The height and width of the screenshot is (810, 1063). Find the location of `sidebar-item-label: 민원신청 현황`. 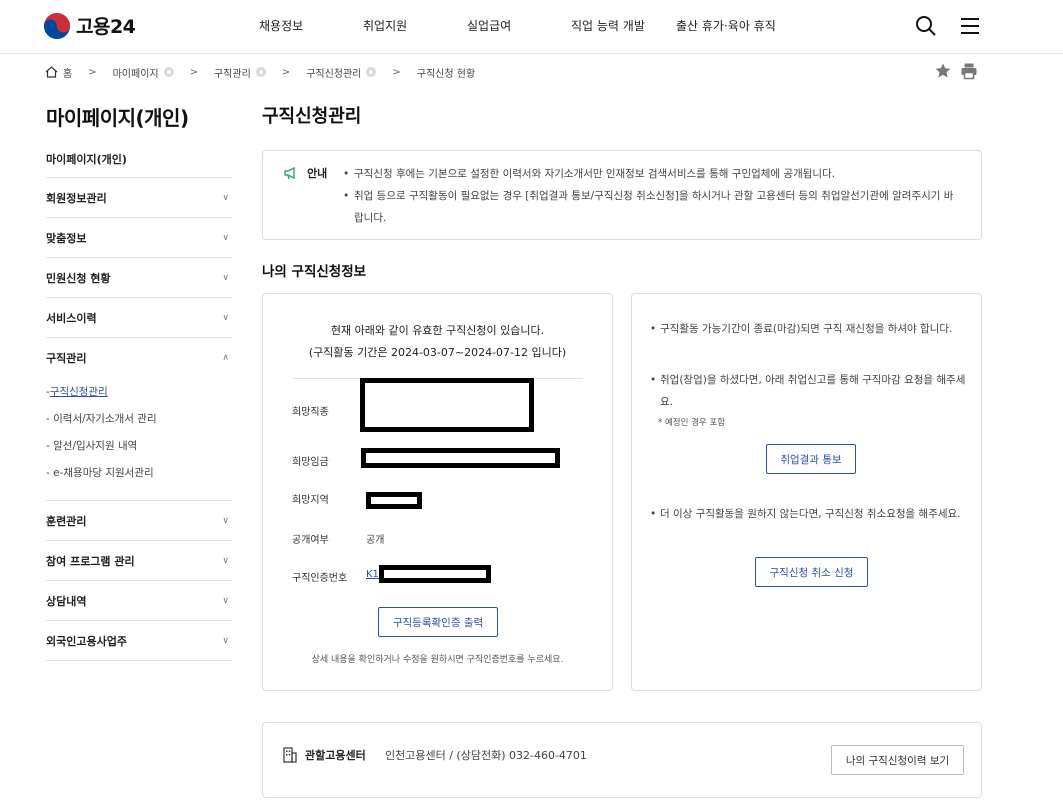

sidebar-item-label: 민원신청 현황 is located at coordinates (78, 278).